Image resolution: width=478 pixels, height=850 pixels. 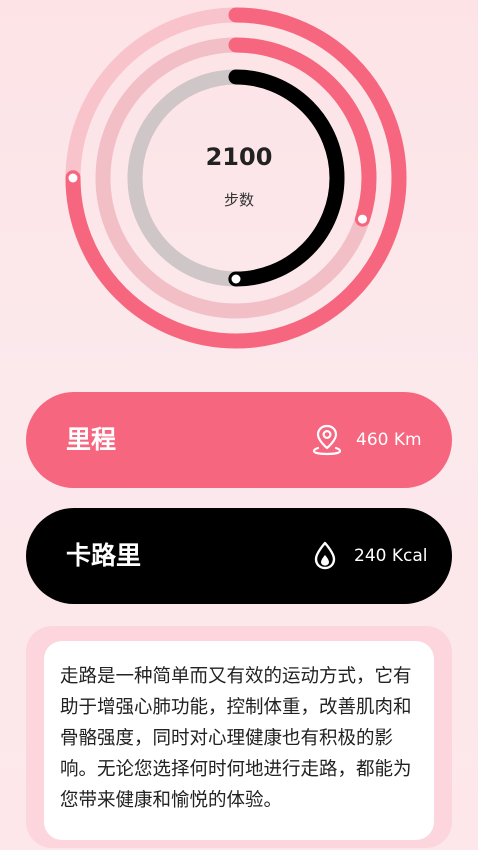 I want to click on distance-label: 里程, so click(x=91, y=439).